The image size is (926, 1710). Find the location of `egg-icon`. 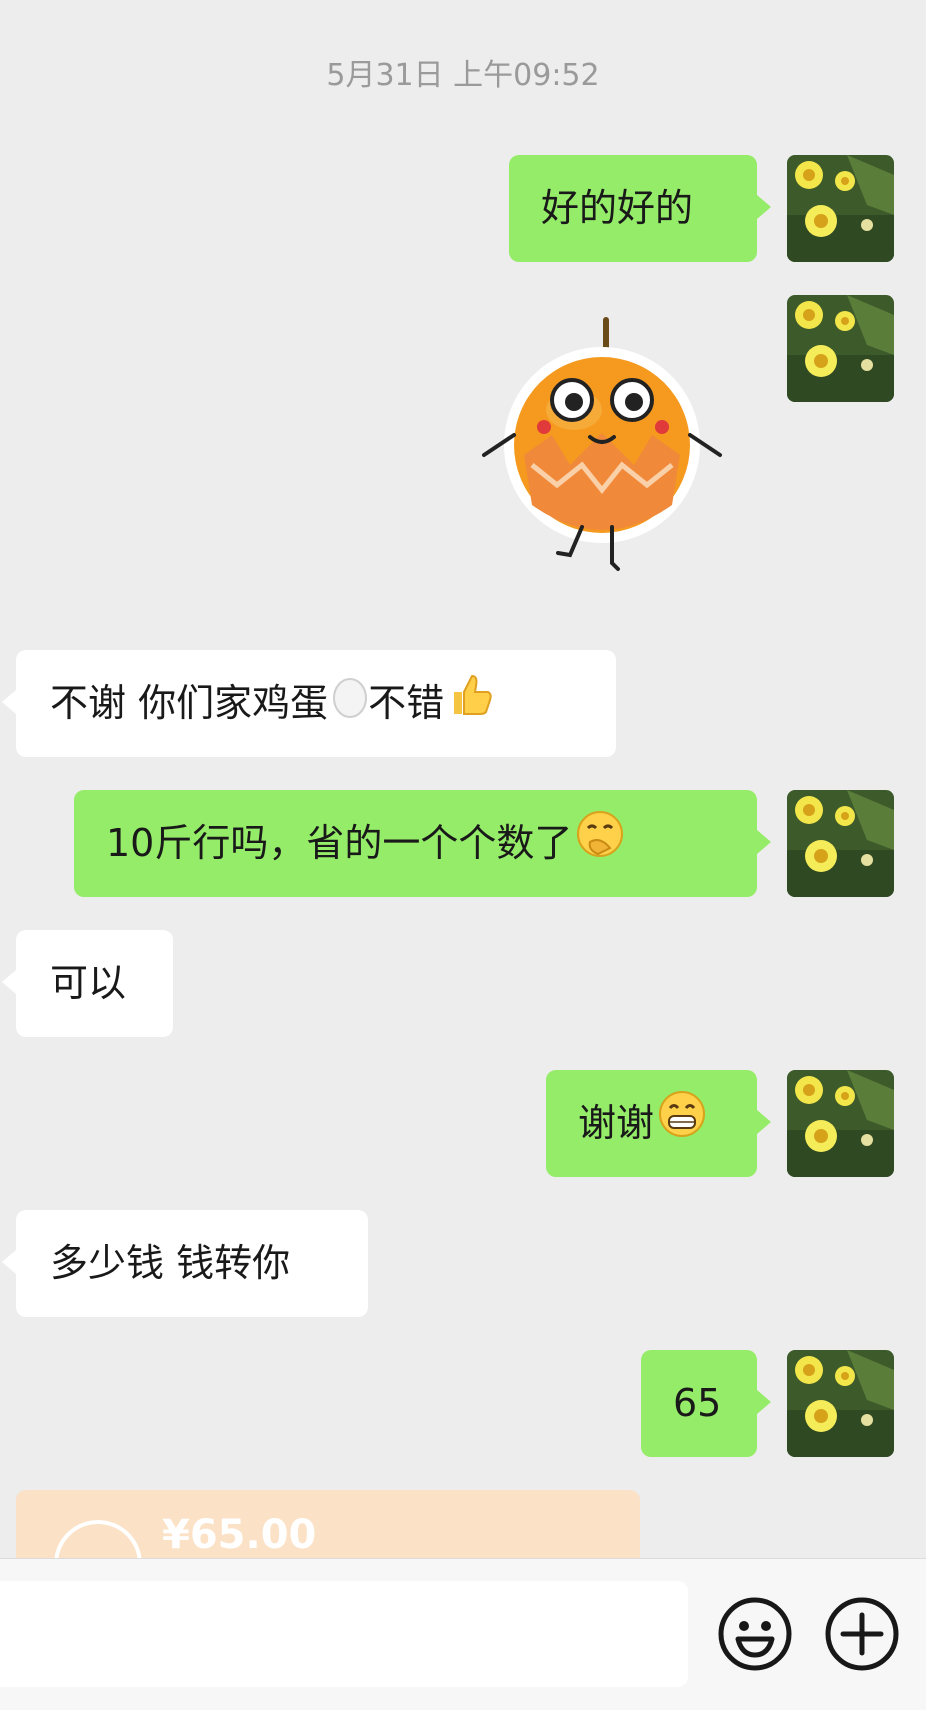

egg-icon is located at coordinates (350, 705).